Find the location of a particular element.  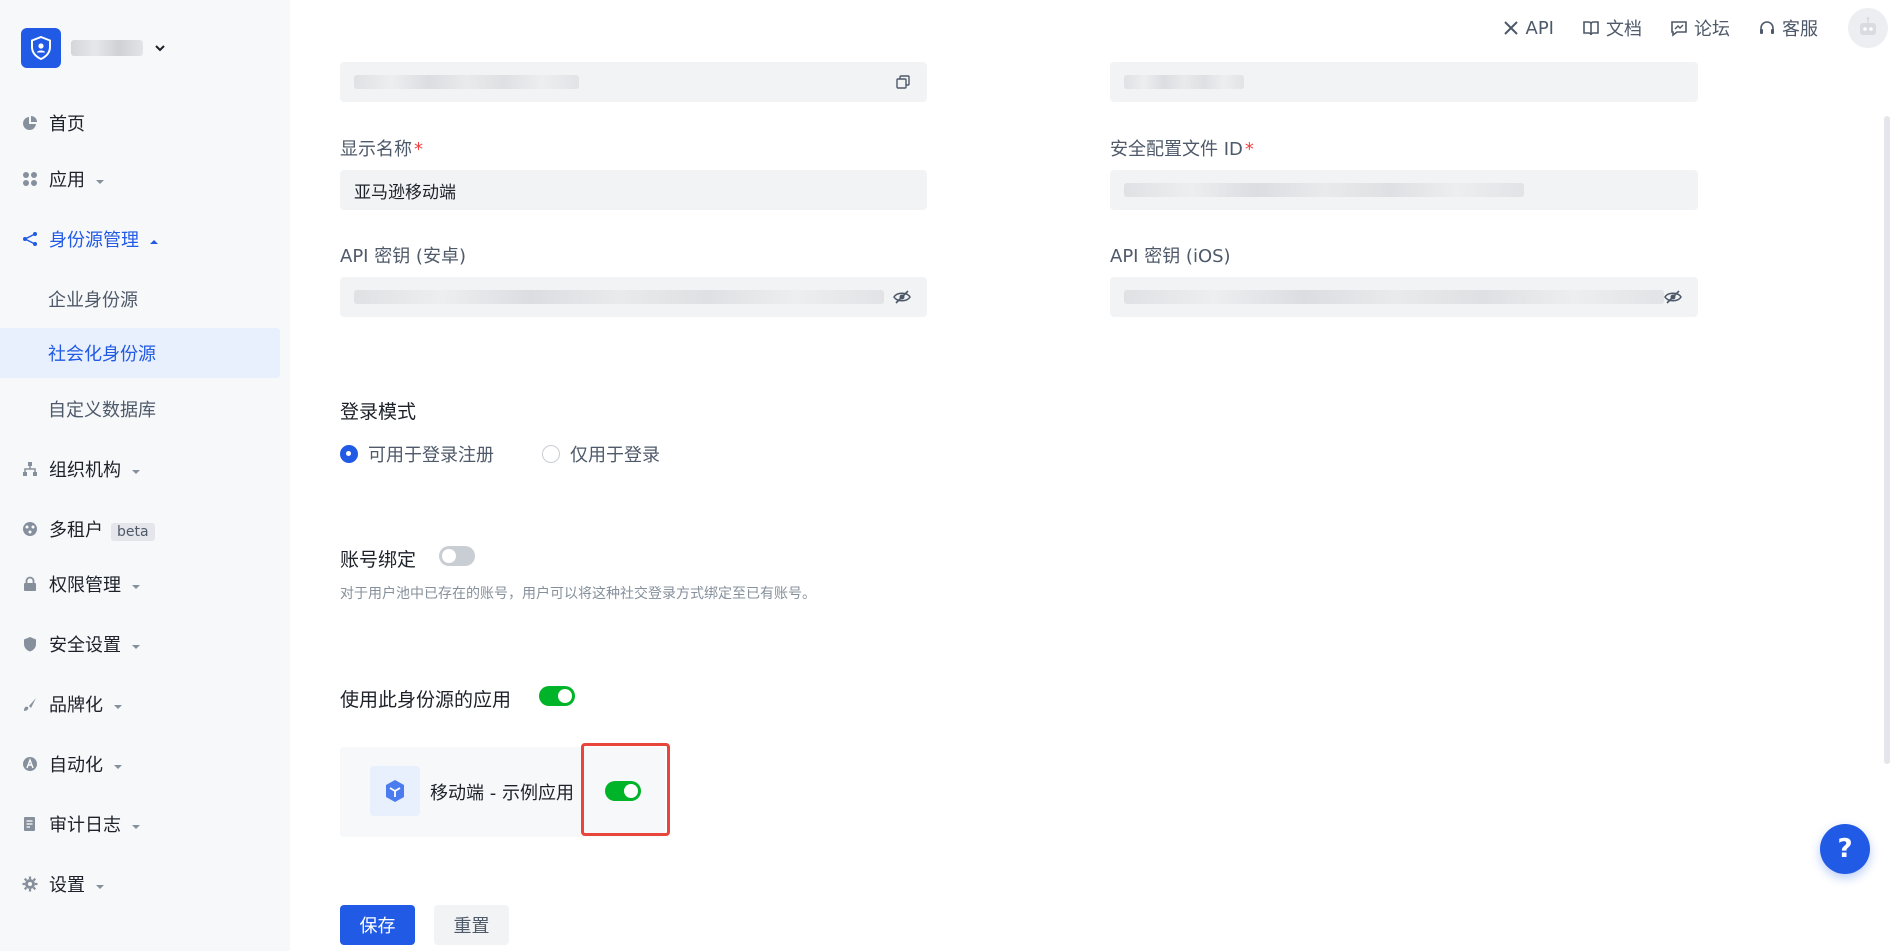

sidebar-item-label: 自动化 is located at coordinates (76, 765).